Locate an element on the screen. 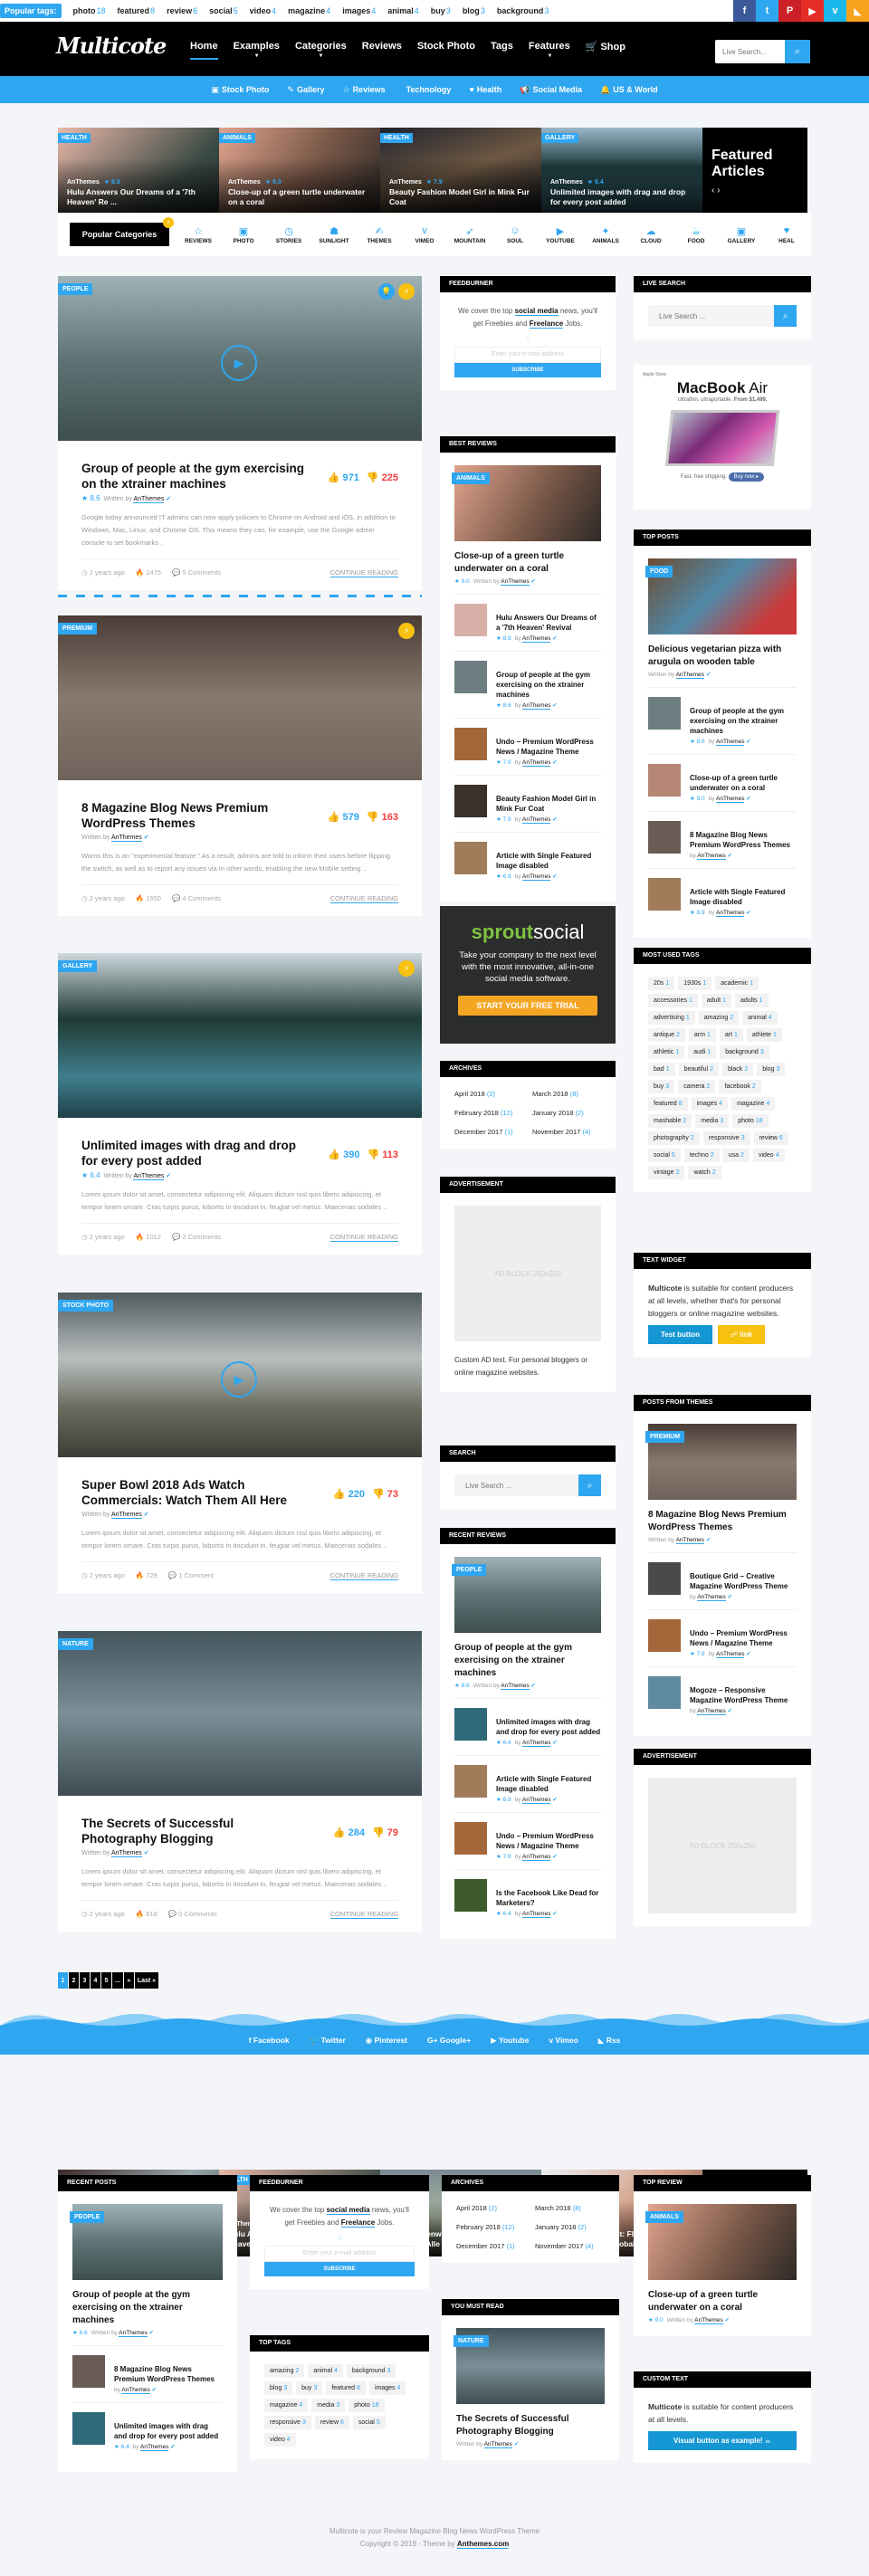  tag-link: background3 is located at coordinates (371, 2371).